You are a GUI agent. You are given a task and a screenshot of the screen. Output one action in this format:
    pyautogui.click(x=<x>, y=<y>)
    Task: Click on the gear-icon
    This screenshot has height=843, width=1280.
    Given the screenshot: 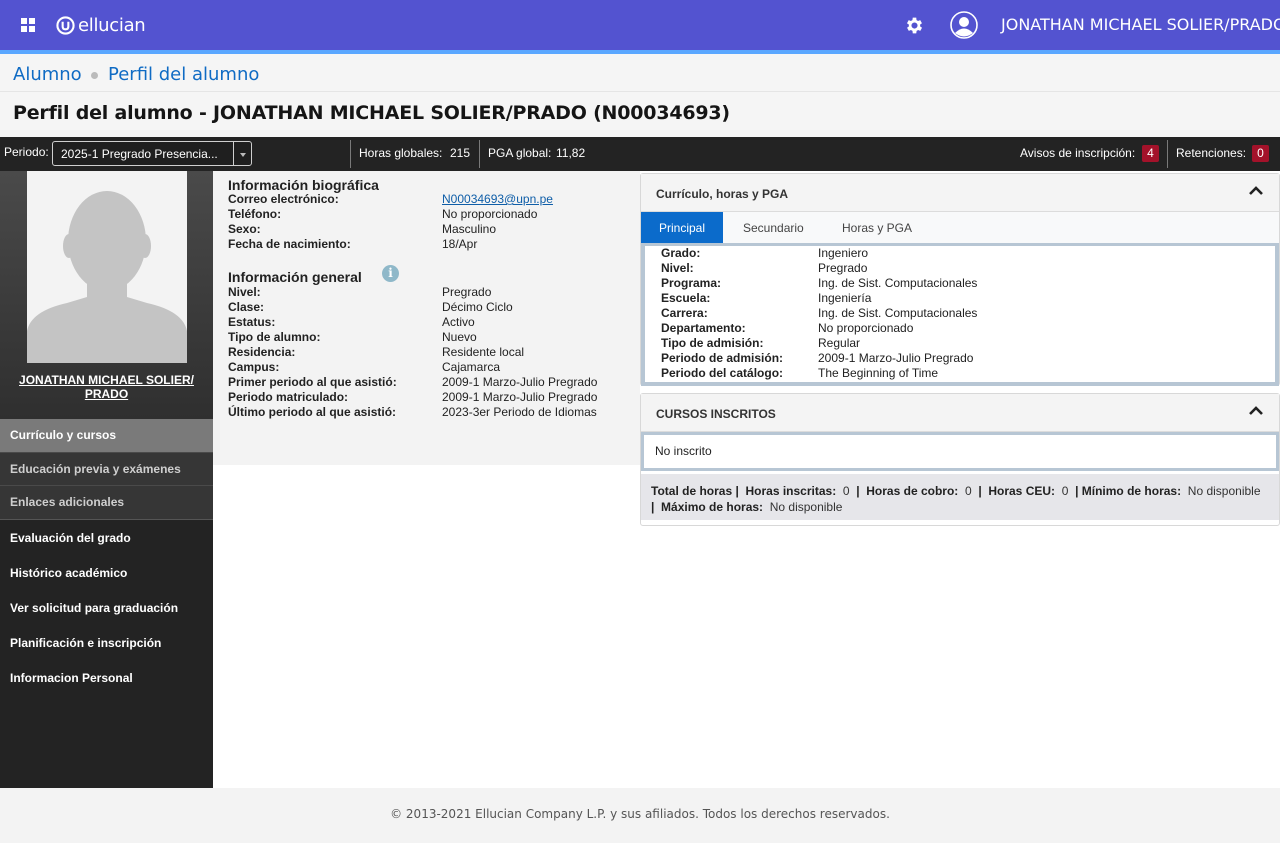 What is the action you would take?
    pyautogui.click(x=914, y=25)
    